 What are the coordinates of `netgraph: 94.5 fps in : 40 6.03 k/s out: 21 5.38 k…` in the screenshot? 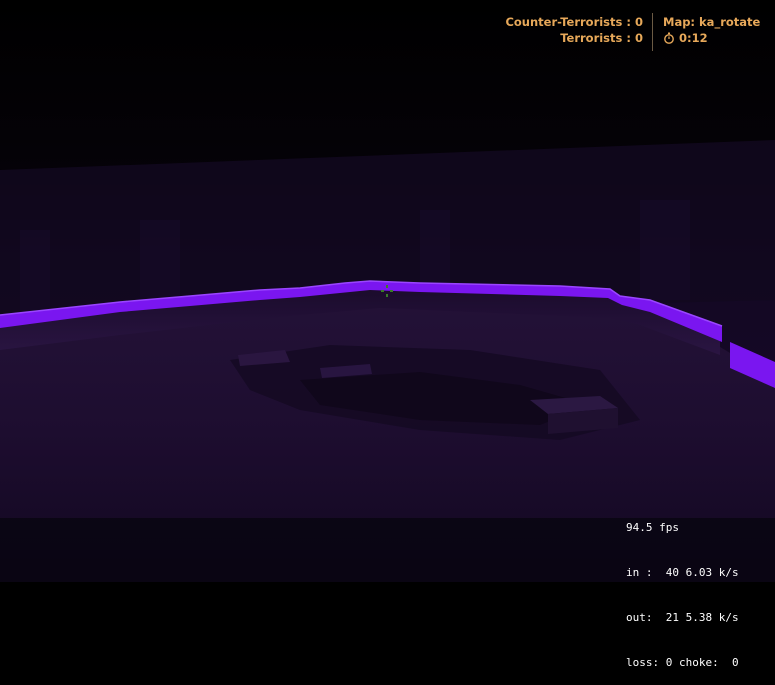 It's located at (682, 587).